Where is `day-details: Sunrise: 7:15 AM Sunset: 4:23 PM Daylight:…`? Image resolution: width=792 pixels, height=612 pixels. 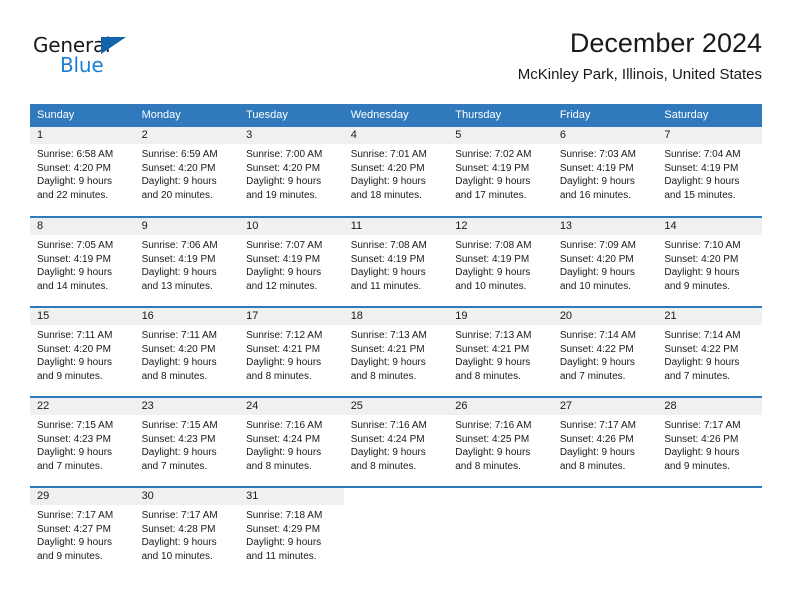 day-details: Sunrise: 7:15 AM Sunset: 4:23 PM Daylight:… is located at coordinates (82, 444).